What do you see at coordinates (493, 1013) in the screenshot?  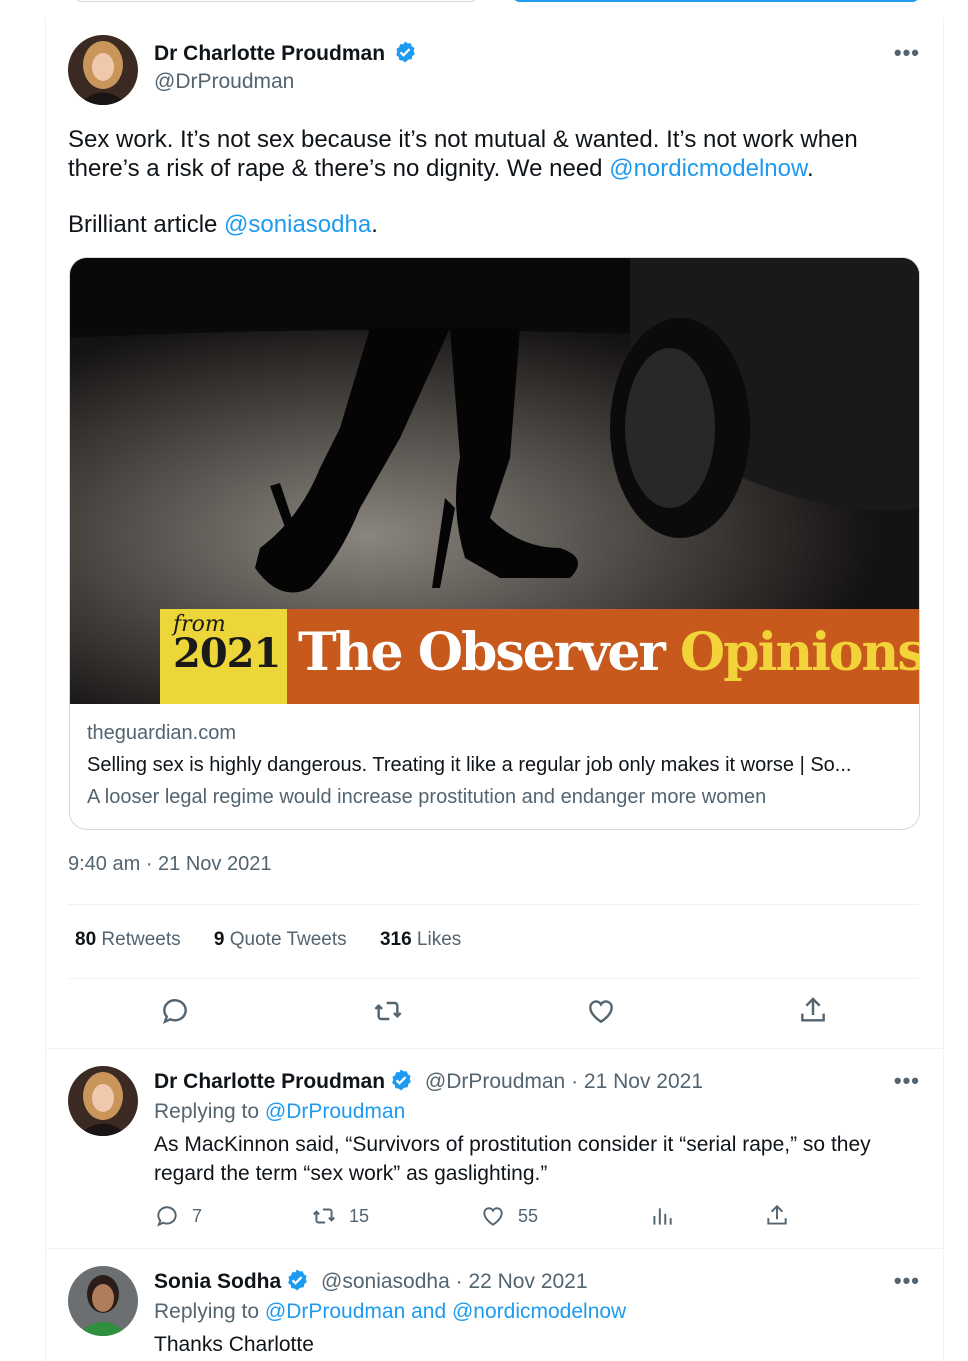 I see `action-bar` at bounding box center [493, 1013].